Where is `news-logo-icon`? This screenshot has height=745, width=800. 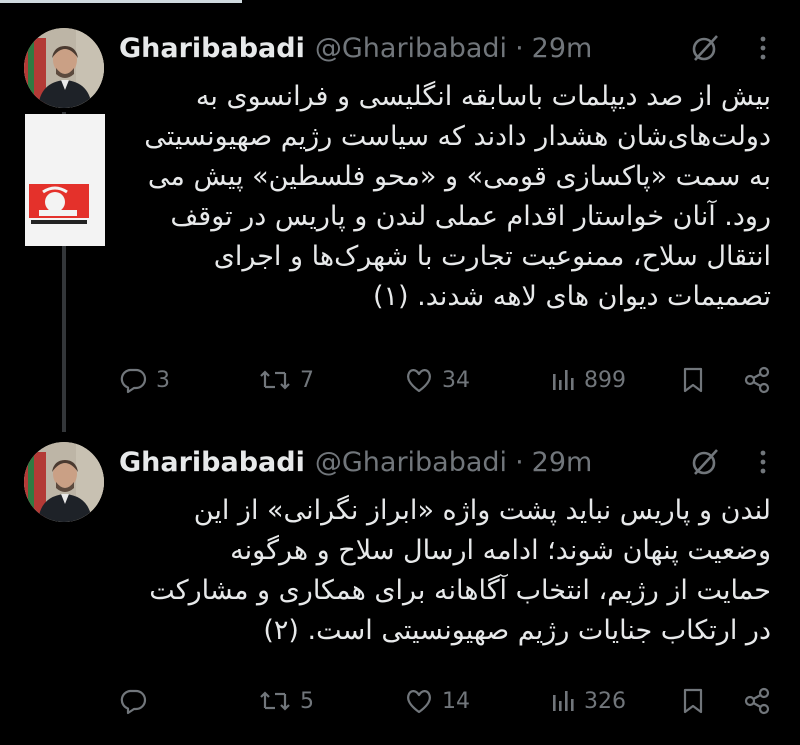 news-logo-icon is located at coordinates (65, 180).